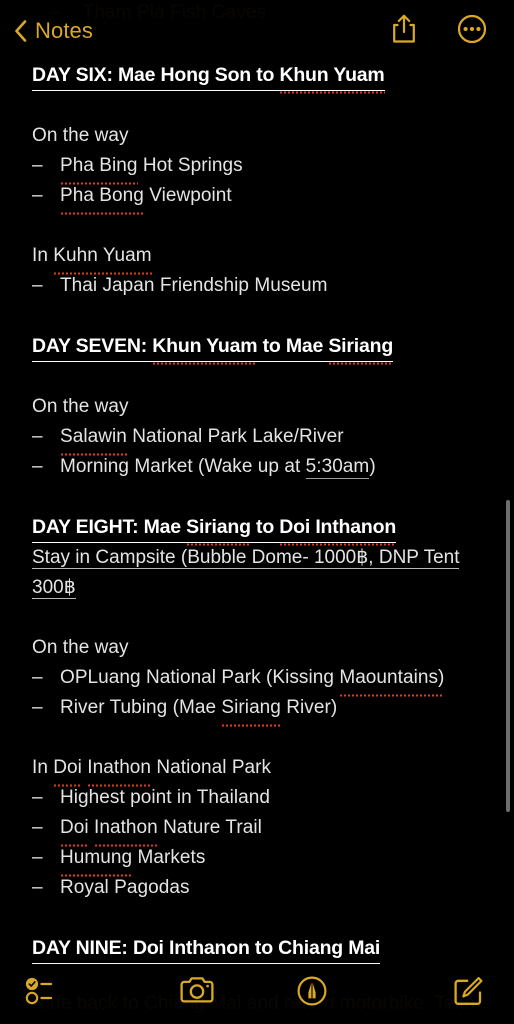 The image size is (514, 1024). I want to click on navigation-bar: Notes, so click(257, 31).